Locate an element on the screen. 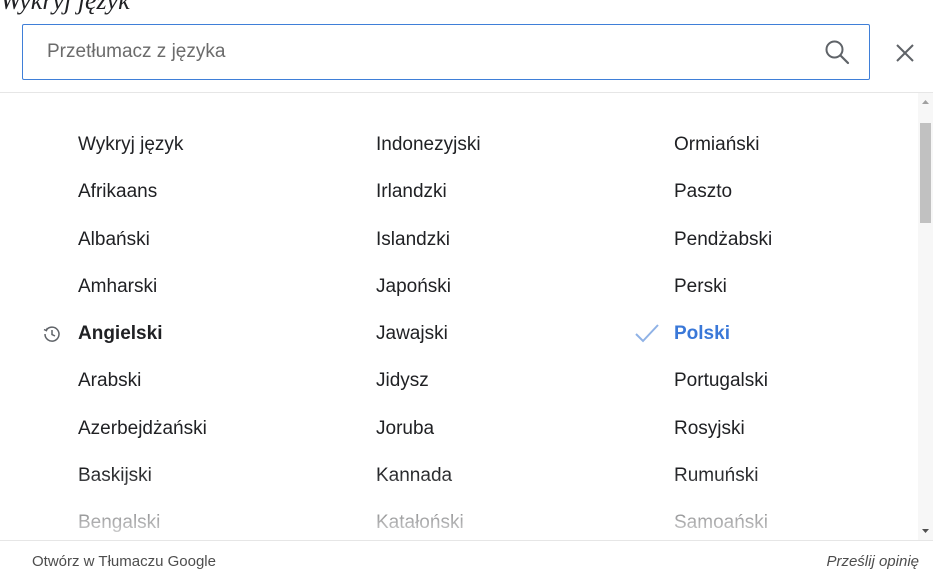 This screenshot has height=572, width=933. language-option: Kannada is located at coordinates (428, 475).